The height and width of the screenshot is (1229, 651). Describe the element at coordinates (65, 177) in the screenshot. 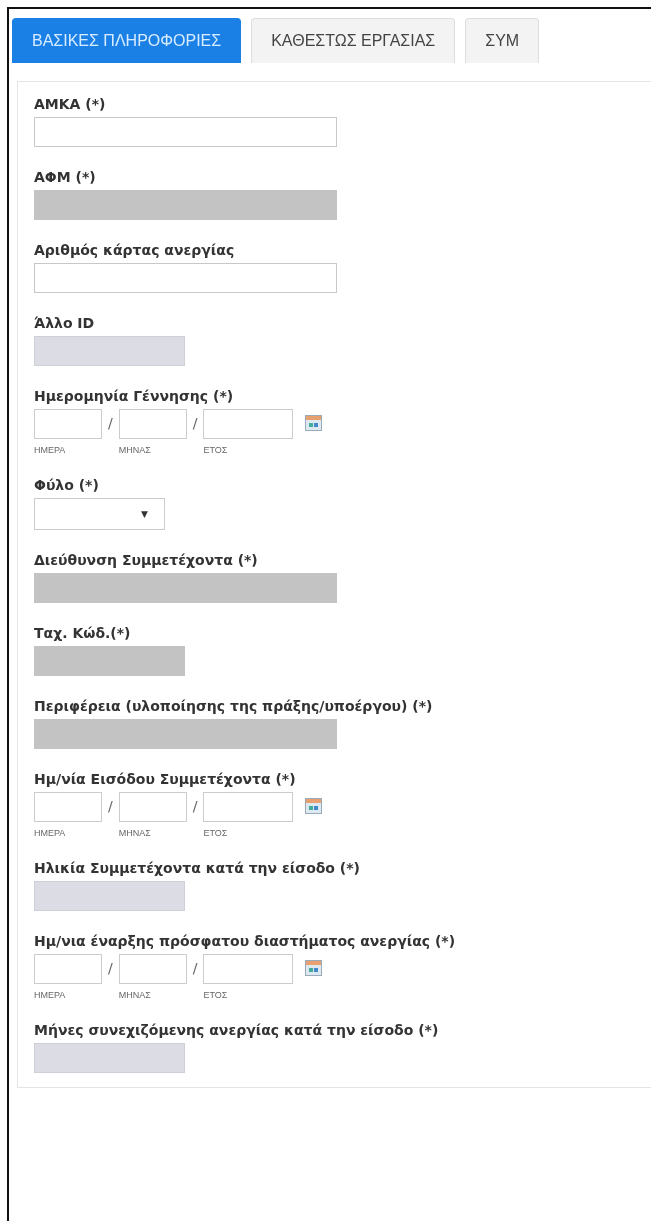

I see `field-label: ΑΦΜ (*)` at that location.